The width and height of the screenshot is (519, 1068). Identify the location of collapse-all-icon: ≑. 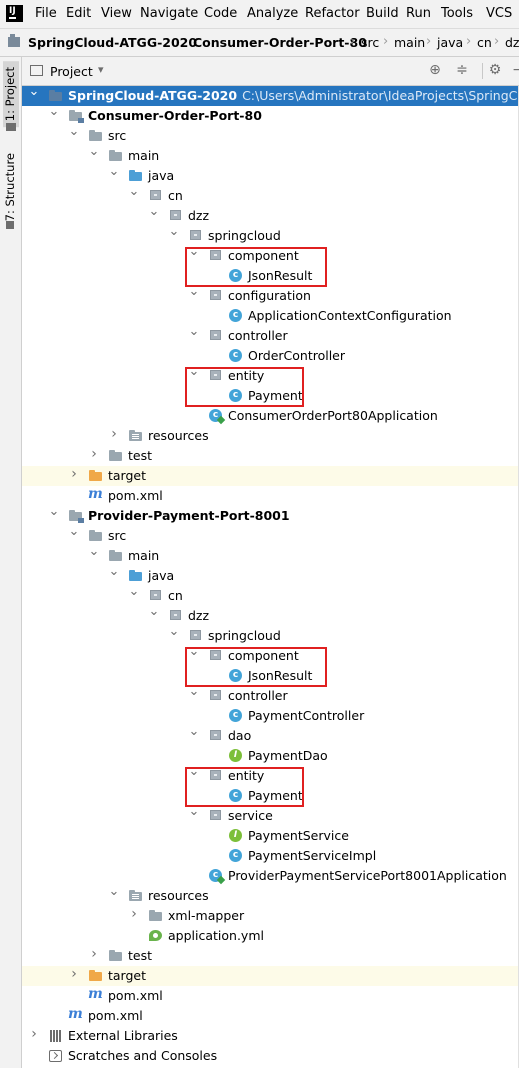
(462, 70).